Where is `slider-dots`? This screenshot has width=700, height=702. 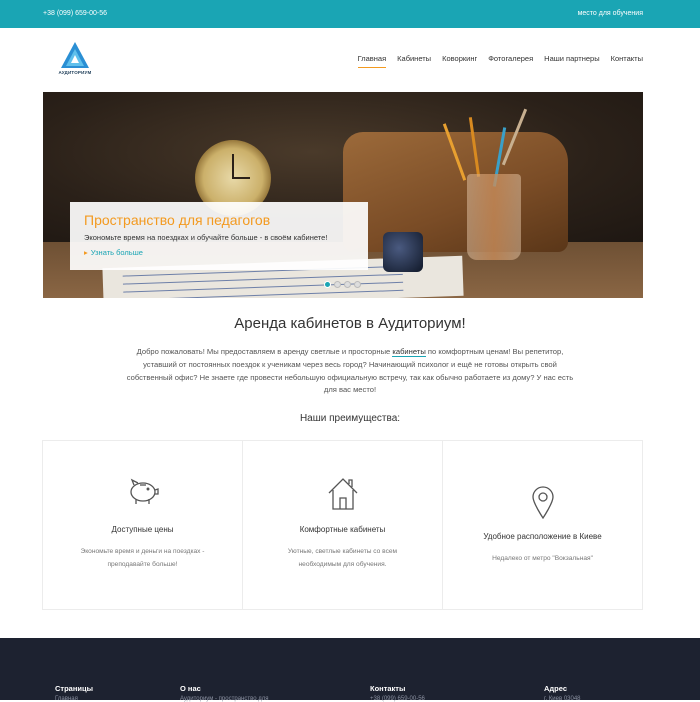 slider-dots is located at coordinates (342, 284).